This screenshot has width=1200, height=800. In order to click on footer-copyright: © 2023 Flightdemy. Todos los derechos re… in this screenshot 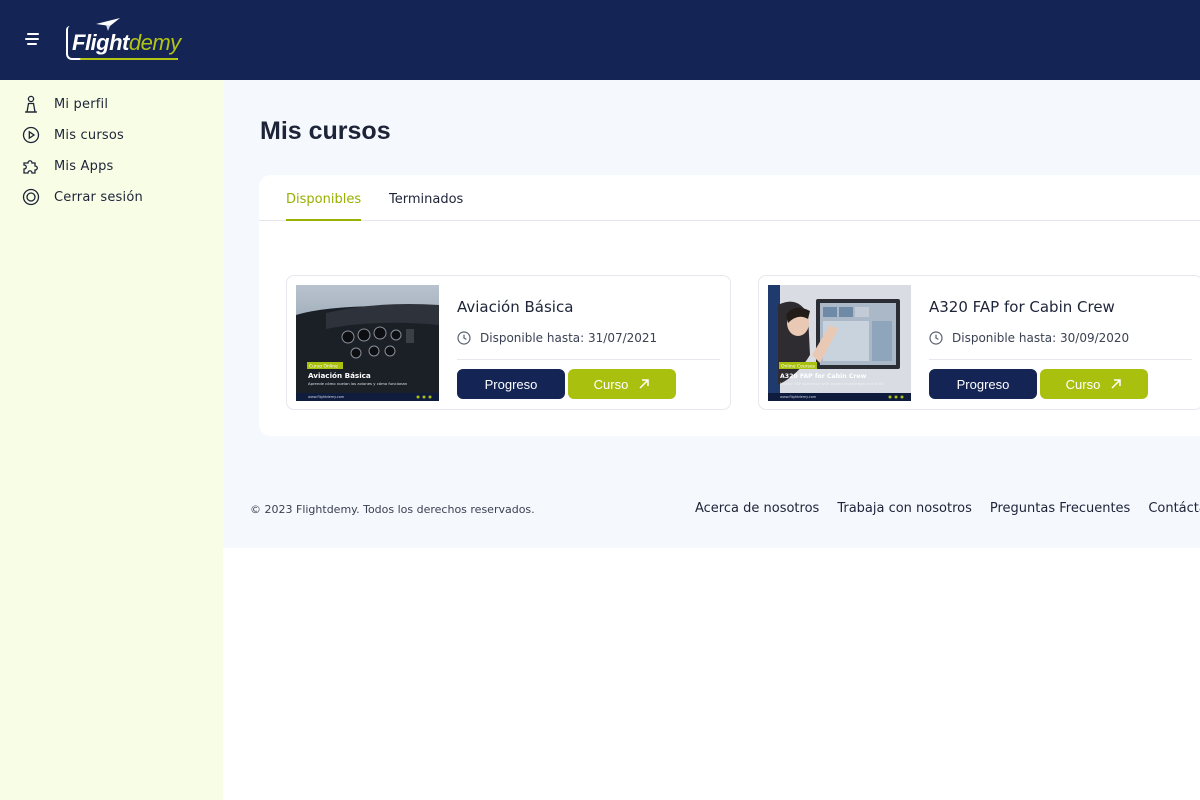, I will do `click(392, 509)`.